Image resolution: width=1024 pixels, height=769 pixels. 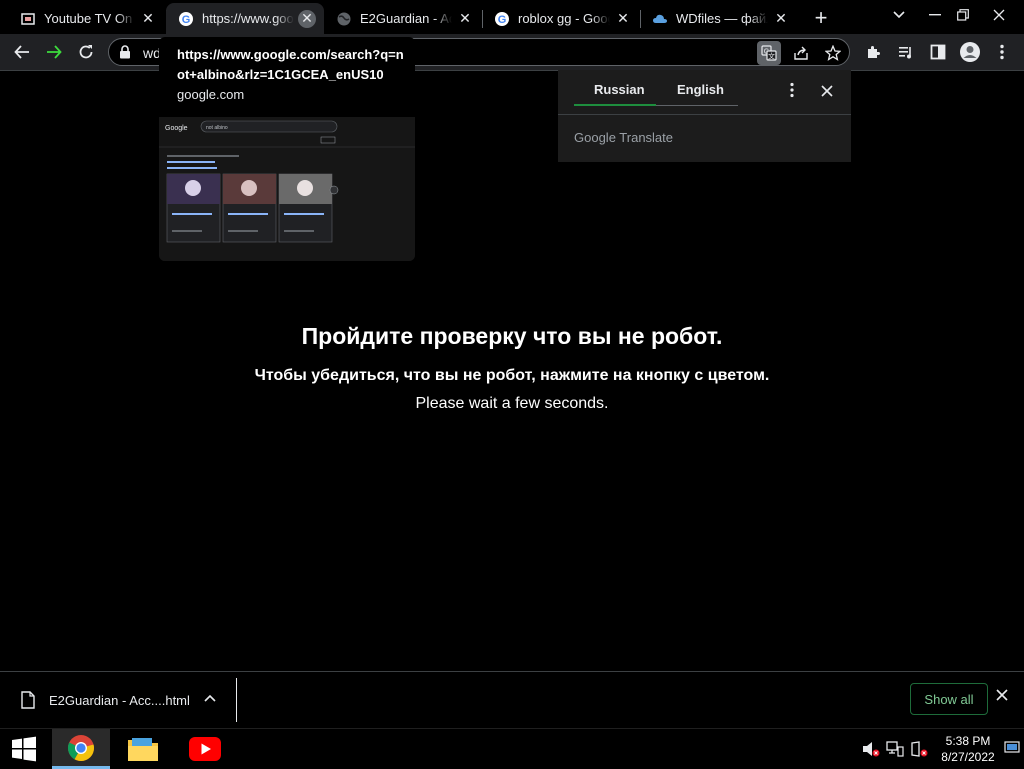 I want to click on back-button, so click(x=22, y=52).